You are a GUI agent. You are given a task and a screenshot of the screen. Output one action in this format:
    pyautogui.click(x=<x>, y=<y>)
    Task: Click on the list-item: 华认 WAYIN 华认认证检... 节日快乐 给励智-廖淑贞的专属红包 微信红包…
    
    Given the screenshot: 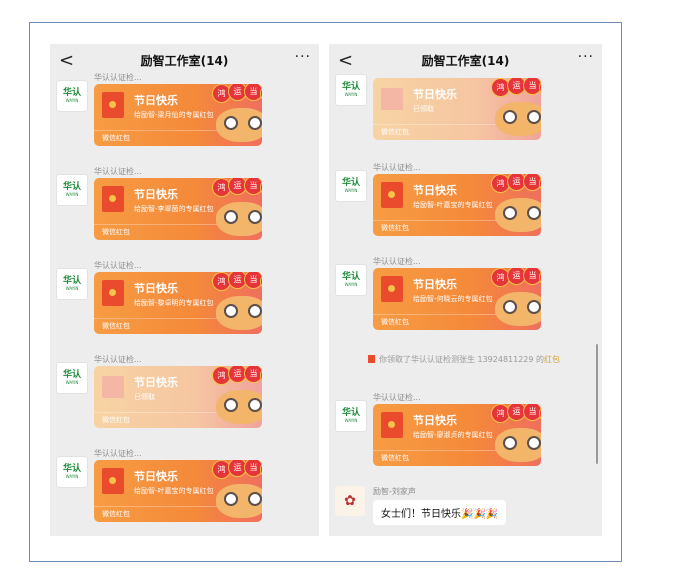 What is the action you would take?
    pyautogui.click(x=465, y=437)
    